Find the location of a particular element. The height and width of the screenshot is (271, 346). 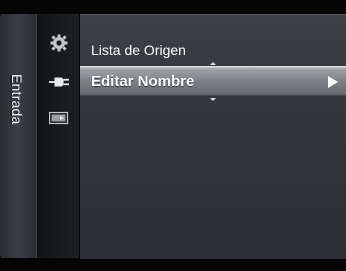

input-icon-graphic is located at coordinates (59, 118).